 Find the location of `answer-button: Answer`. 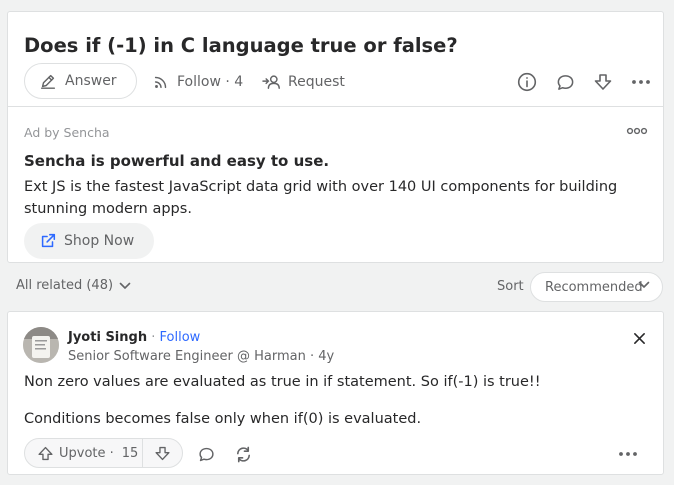

answer-button: Answer is located at coordinates (80, 81).